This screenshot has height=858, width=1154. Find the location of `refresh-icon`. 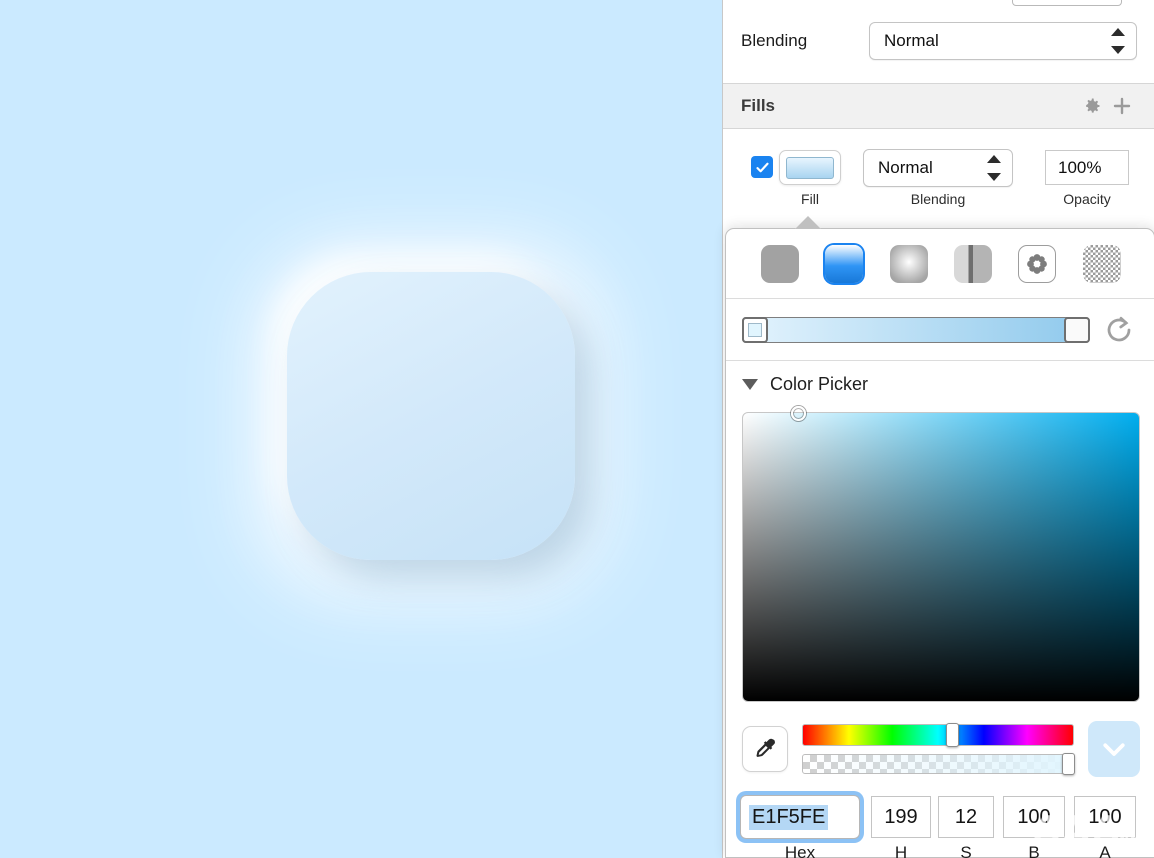

refresh-icon is located at coordinates (1119, 330).